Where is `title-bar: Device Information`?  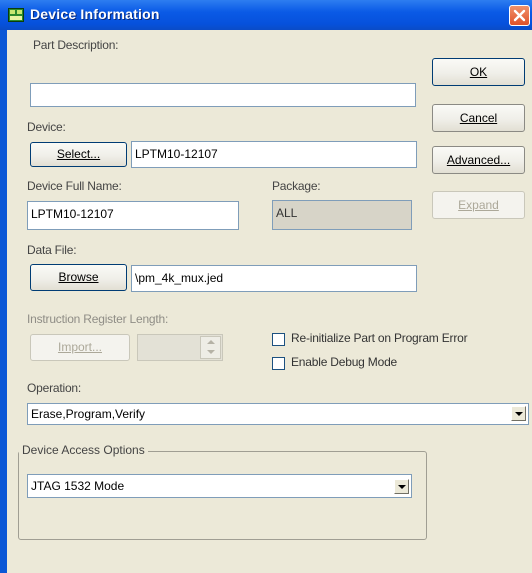 title-bar: Device Information is located at coordinates (266, 15).